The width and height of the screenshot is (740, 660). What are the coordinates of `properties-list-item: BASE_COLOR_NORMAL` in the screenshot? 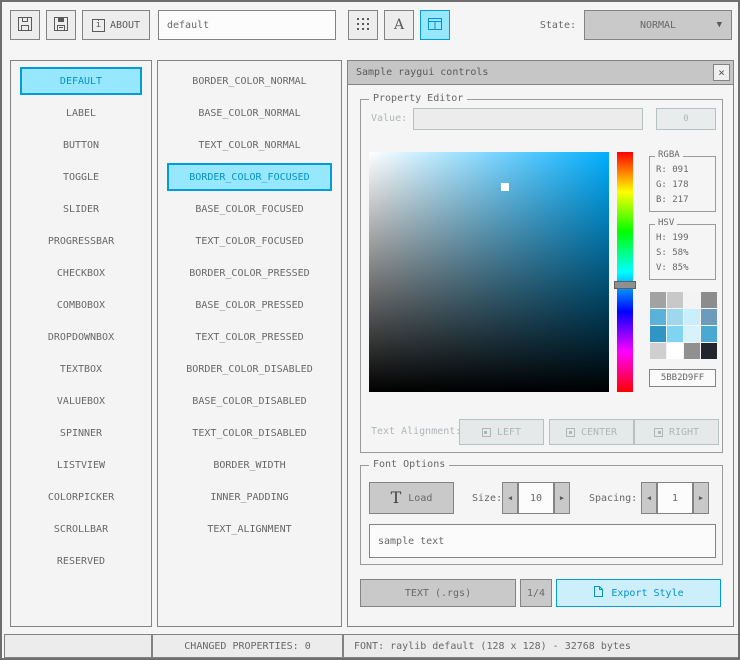 It's located at (249, 113).